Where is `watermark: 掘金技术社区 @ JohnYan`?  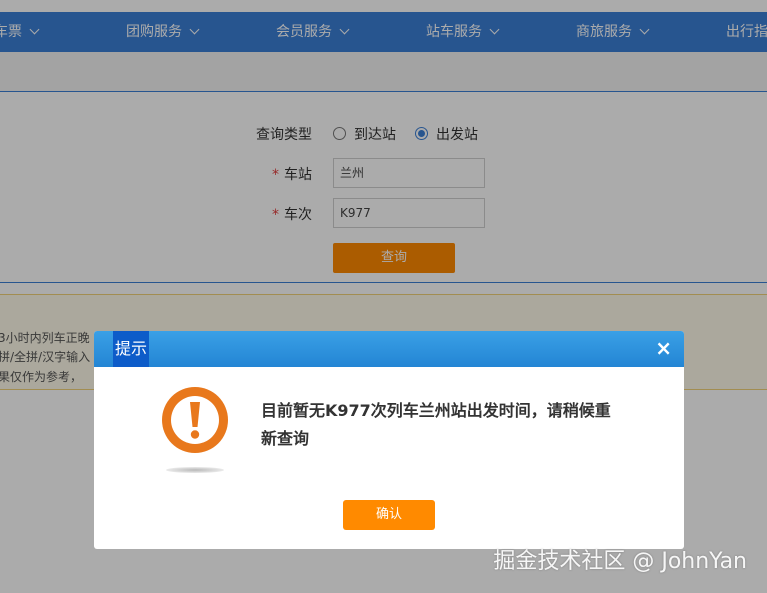
watermark: 掘金技术社区 @ JohnYan is located at coordinates (620, 561).